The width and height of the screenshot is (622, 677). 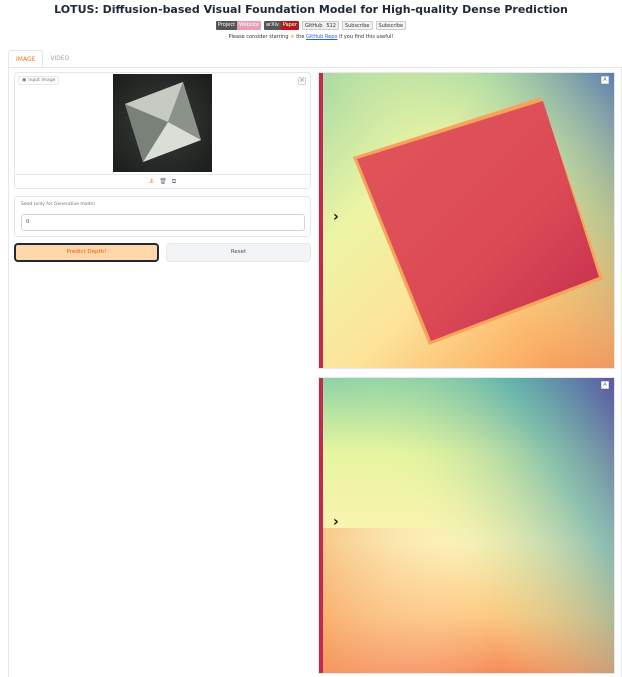 What do you see at coordinates (321, 37) in the screenshot?
I see `github-repo-link: GitHub Repo` at bounding box center [321, 37].